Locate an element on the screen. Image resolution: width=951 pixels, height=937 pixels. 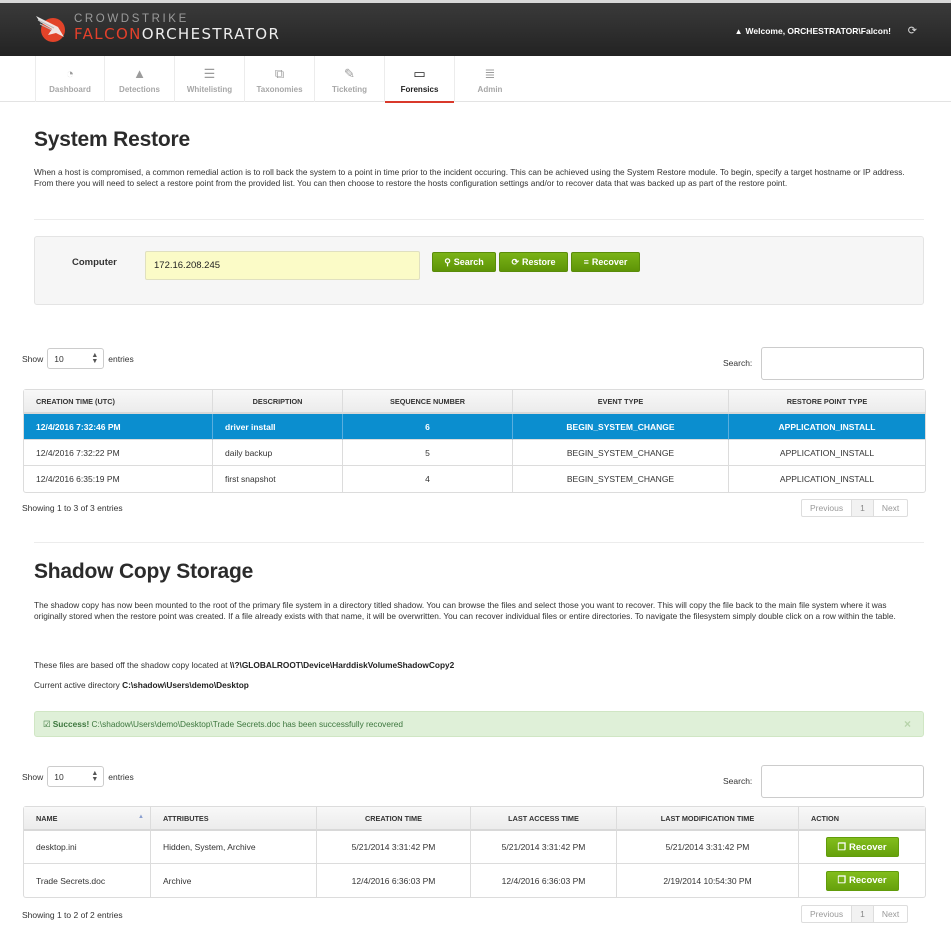
recover-button: ≡ Recover is located at coordinates (605, 262).